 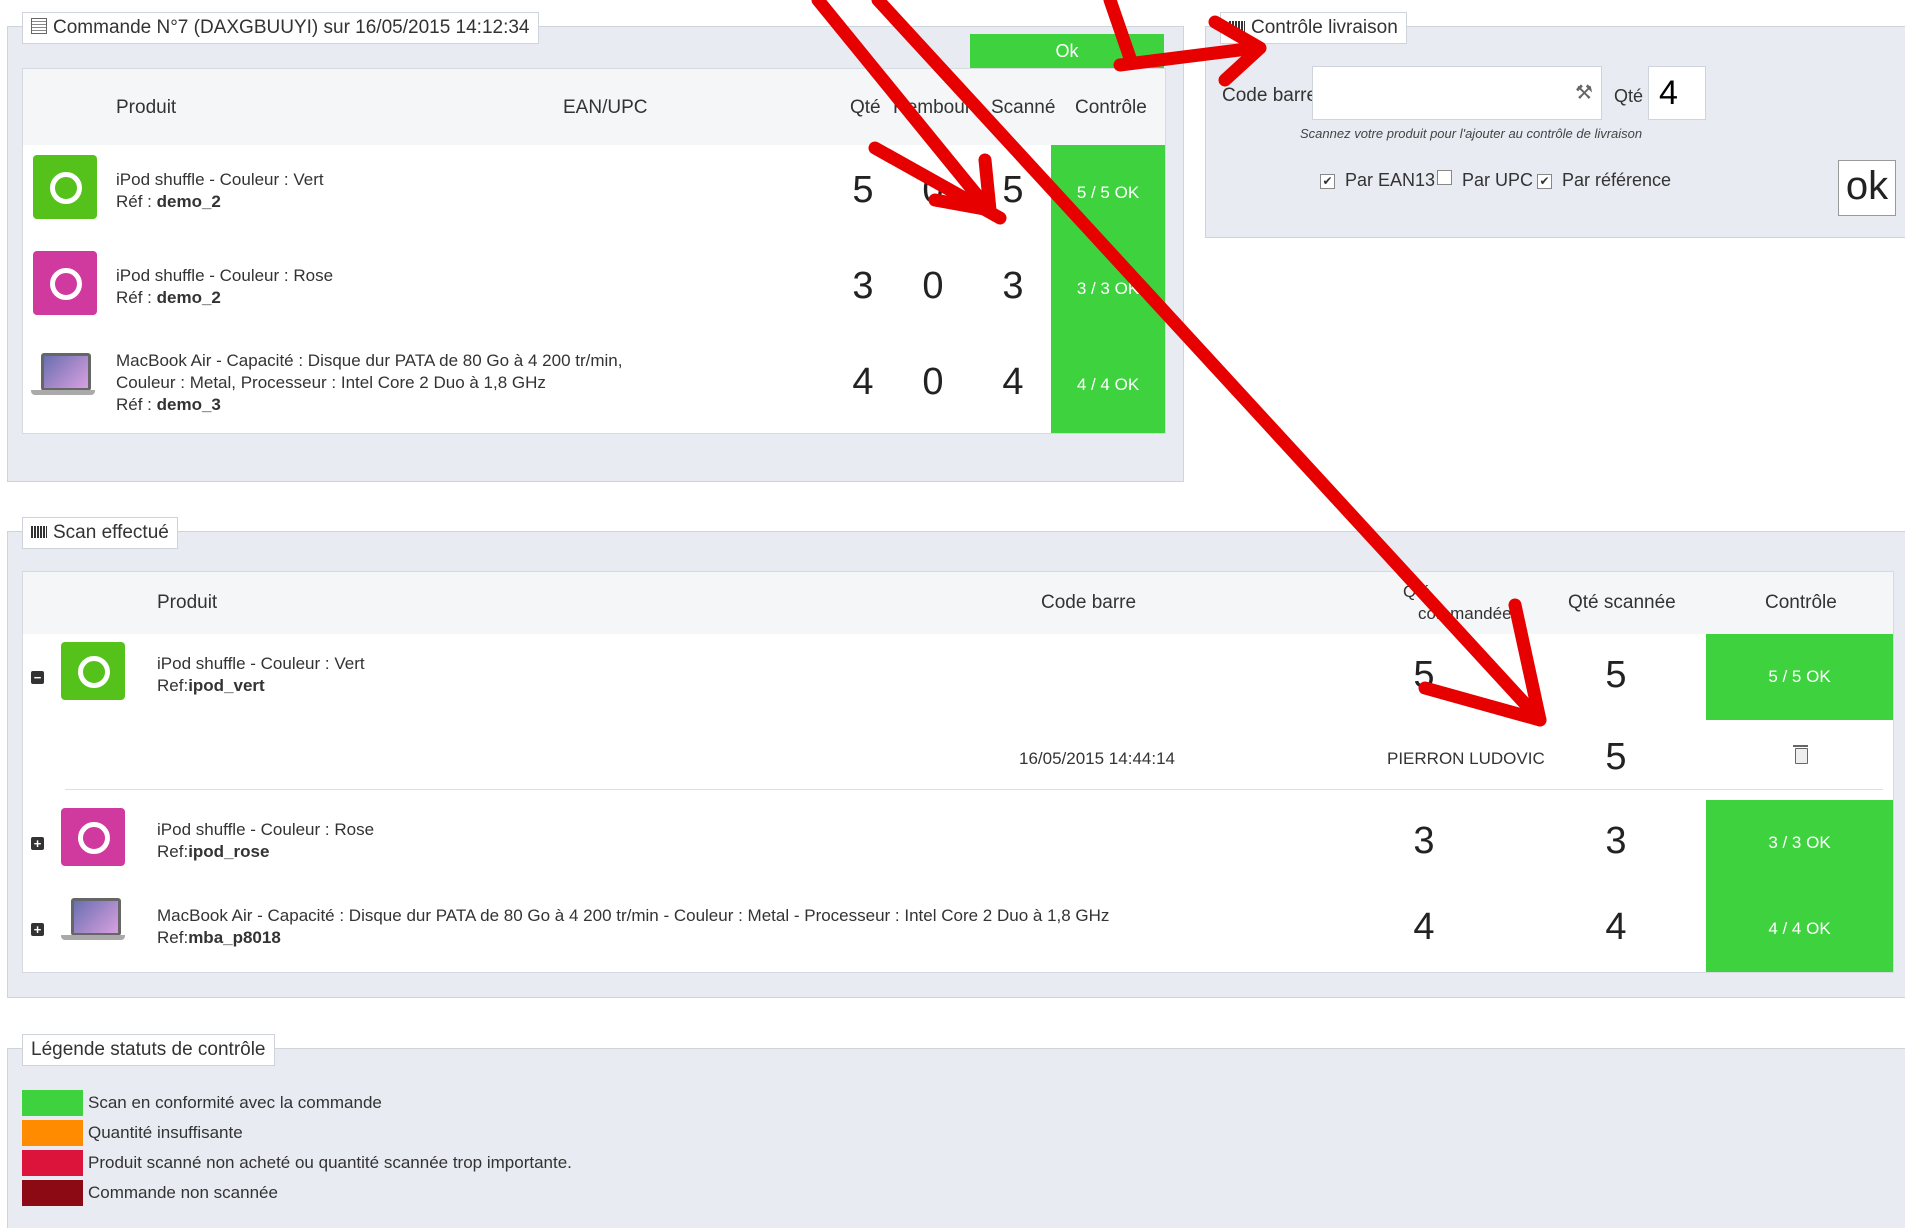 What do you see at coordinates (1120, 32) in the screenshot?
I see `arrow-from-delivery` at bounding box center [1120, 32].